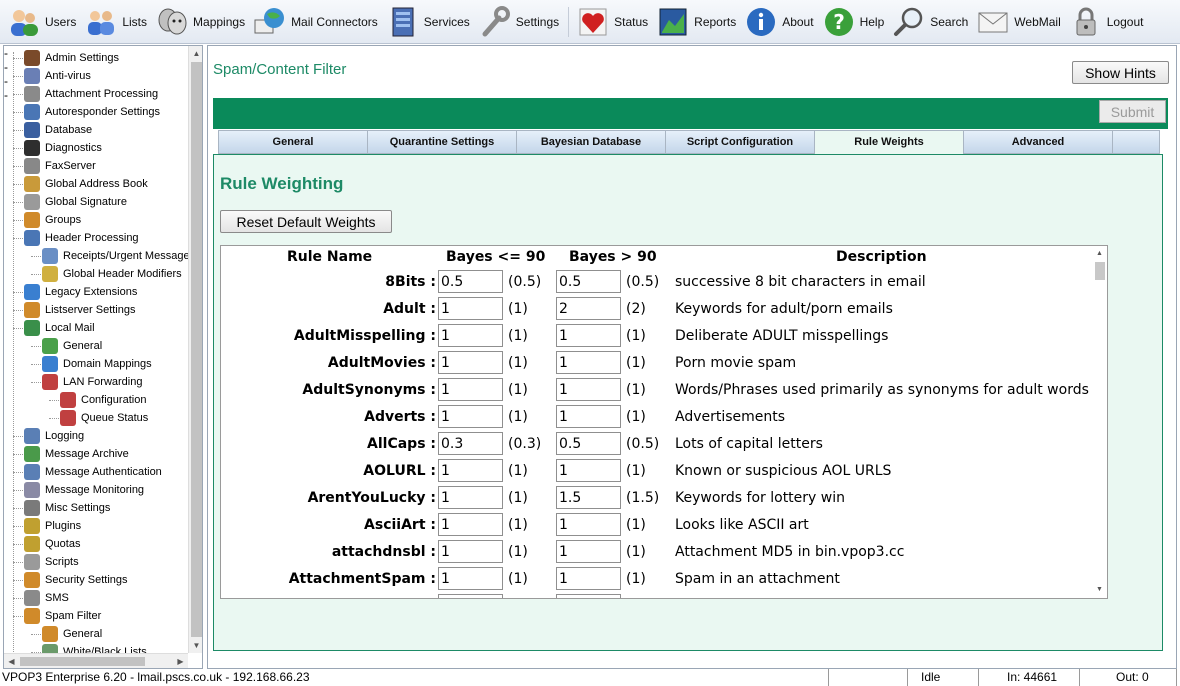  What do you see at coordinates (86, 184) in the screenshot?
I see `sidebar-item-global-address-book: Global Address Book` at bounding box center [86, 184].